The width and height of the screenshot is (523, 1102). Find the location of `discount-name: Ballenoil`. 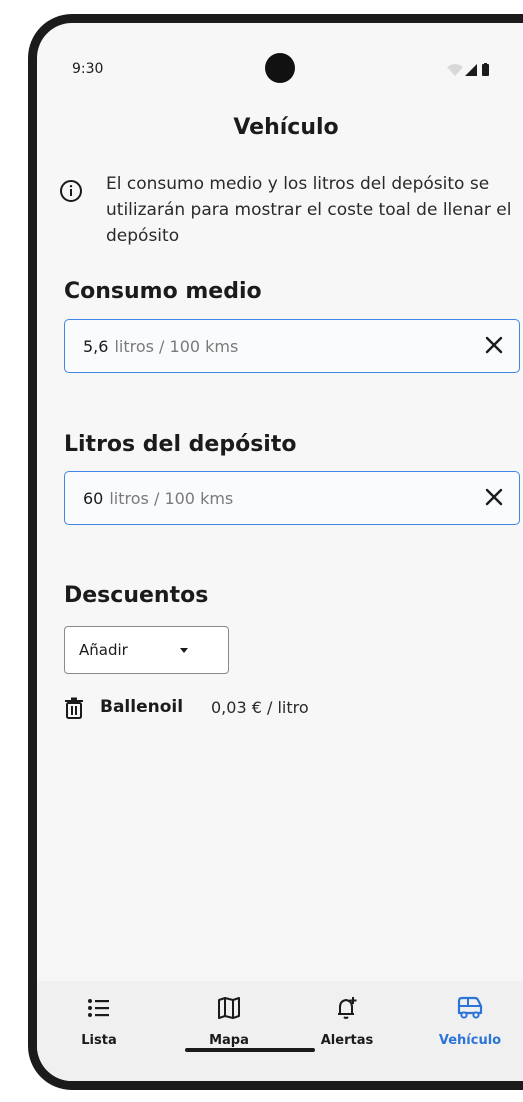

discount-name: Ballenoil is located at coordinates (142, 707).